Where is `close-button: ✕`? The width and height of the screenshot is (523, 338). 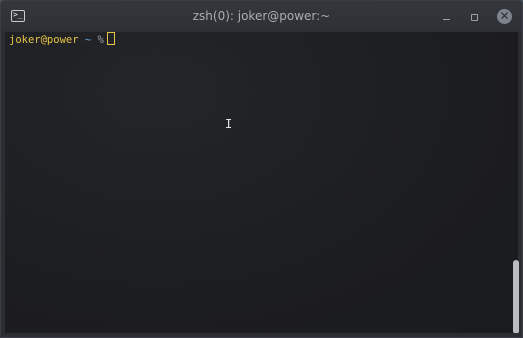 close-button: ✕ is located at coordinates (504, 16).